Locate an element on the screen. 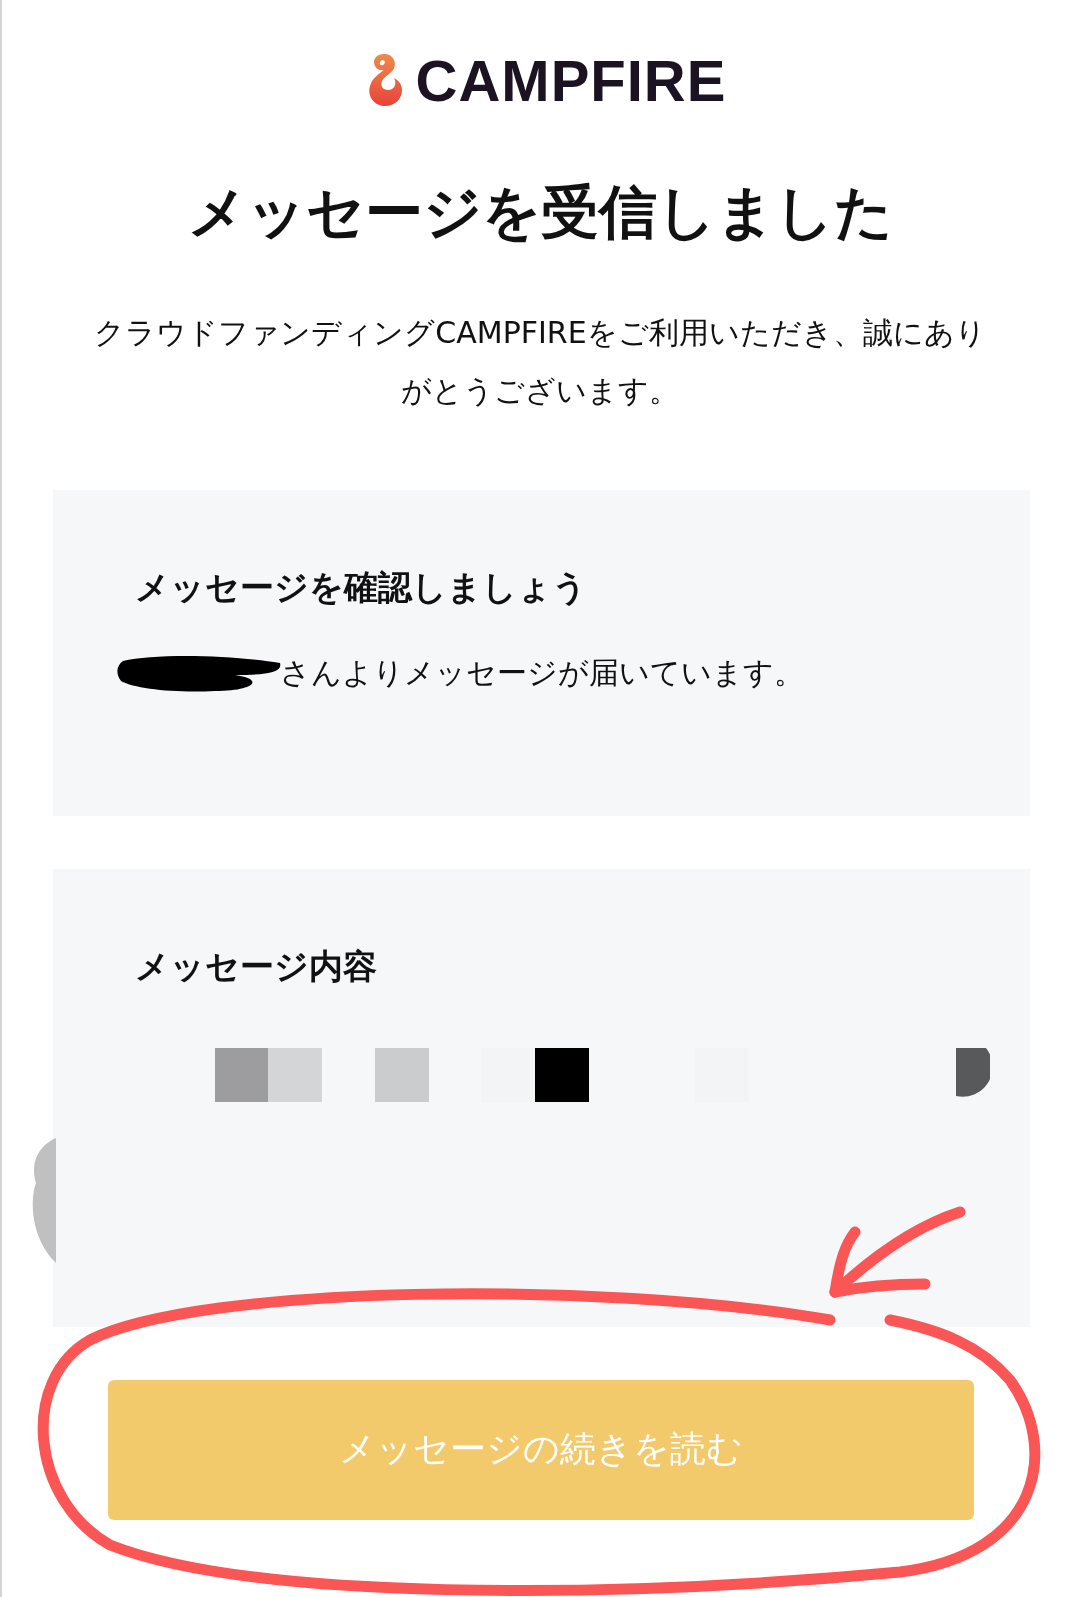  notice-text: さんよりメッセージが届いています。 is located at coordinates (541, 672).